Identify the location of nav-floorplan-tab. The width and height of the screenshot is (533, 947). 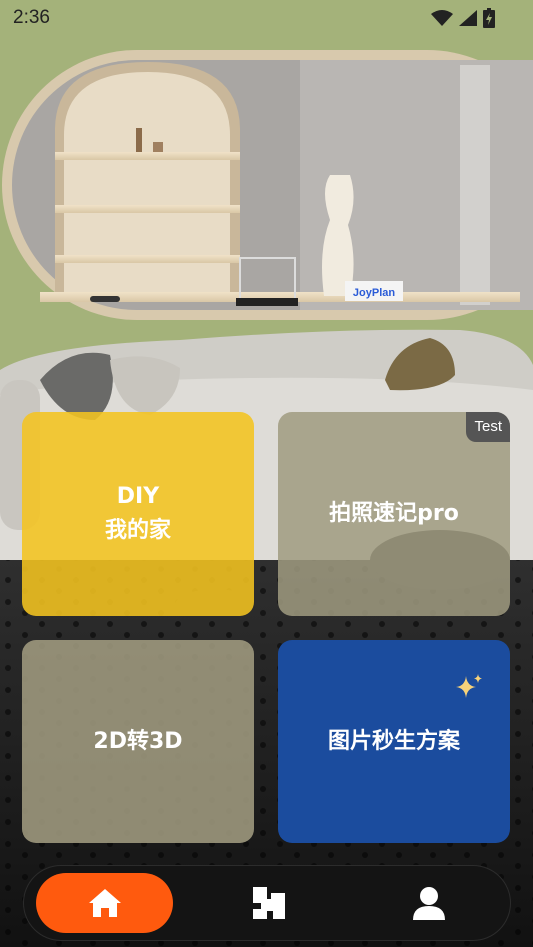
(269, 903).